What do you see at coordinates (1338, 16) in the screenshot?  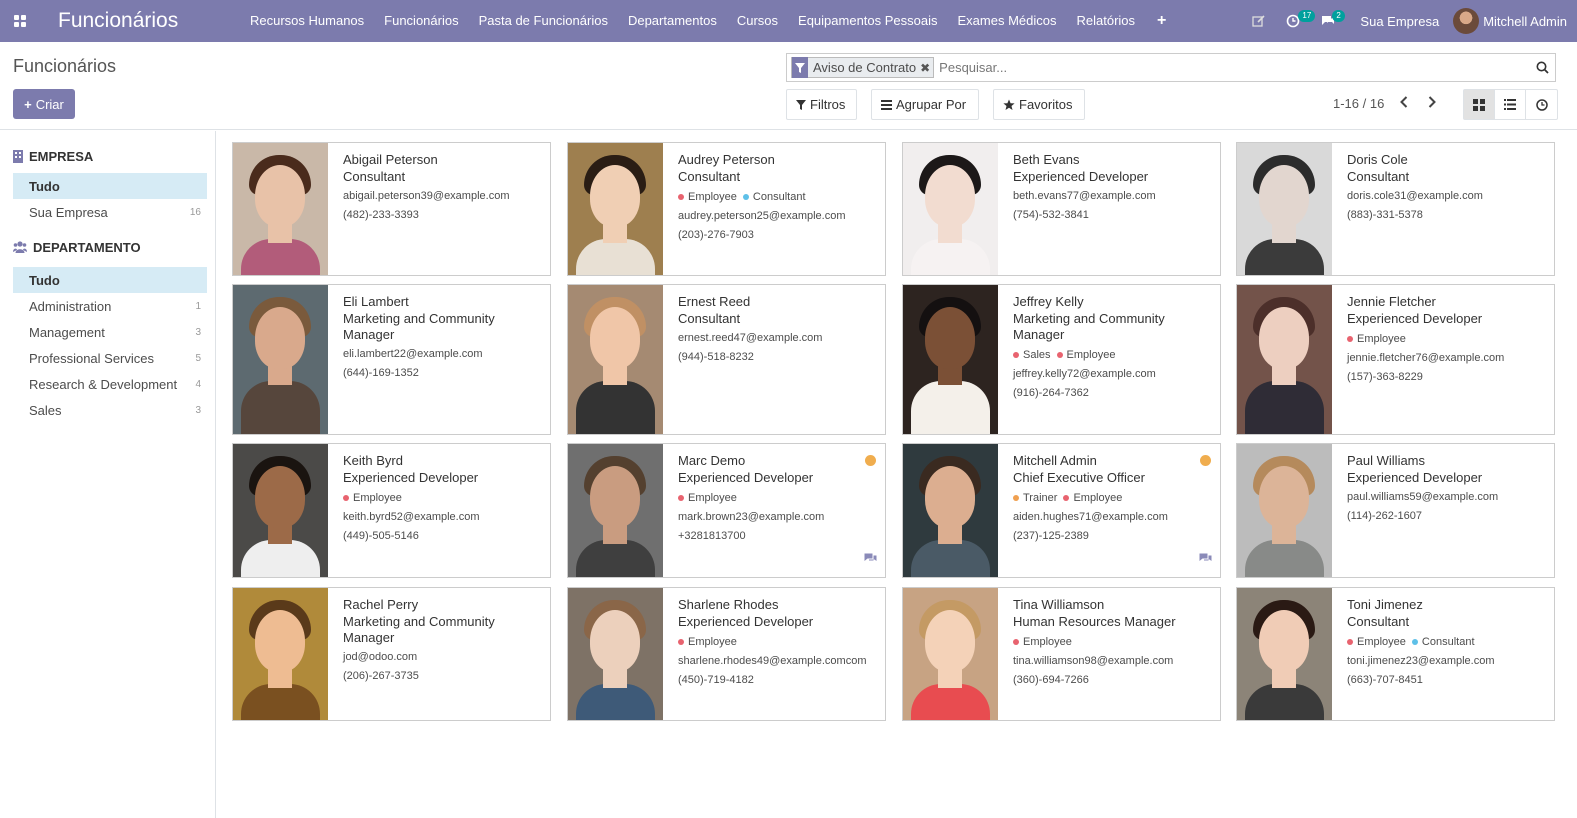 I see `messages-badge: 2` at bounding box center [1338, 16].